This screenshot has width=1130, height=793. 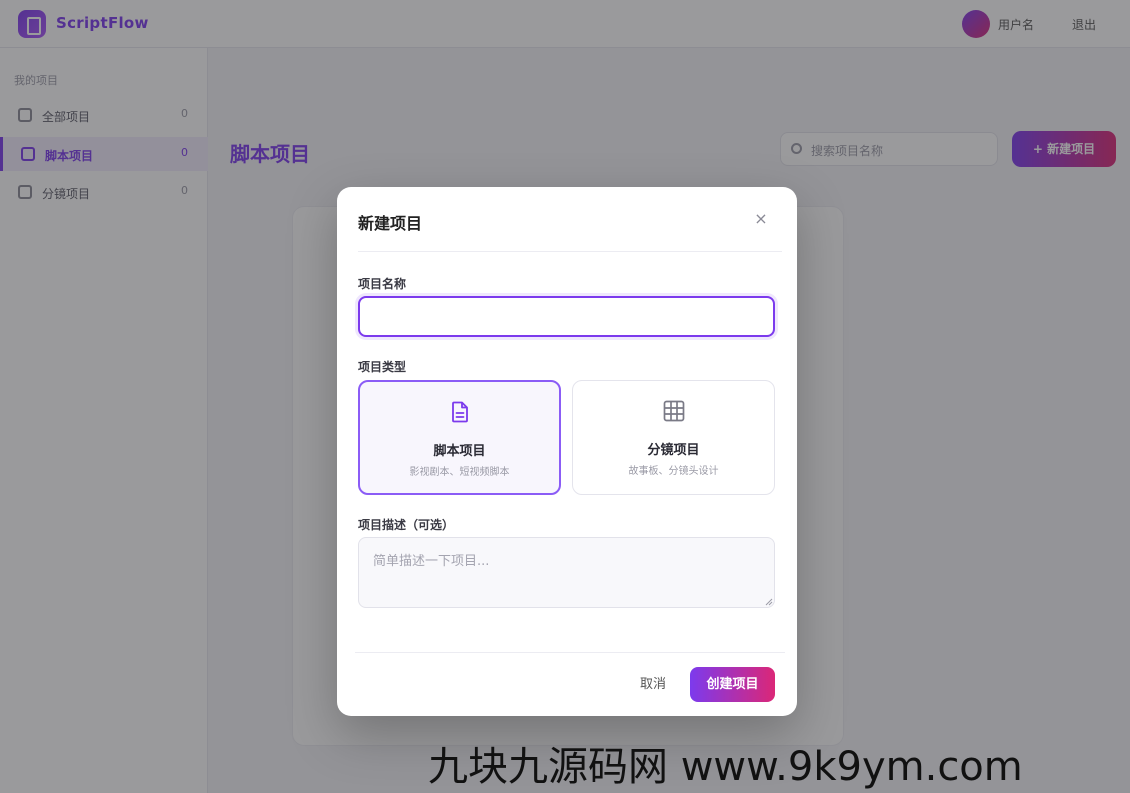 What do you see at coordinates (390, 223) in the screenshot?
I see `dialog-title: 新建项目` at bounding box center [390, 223].